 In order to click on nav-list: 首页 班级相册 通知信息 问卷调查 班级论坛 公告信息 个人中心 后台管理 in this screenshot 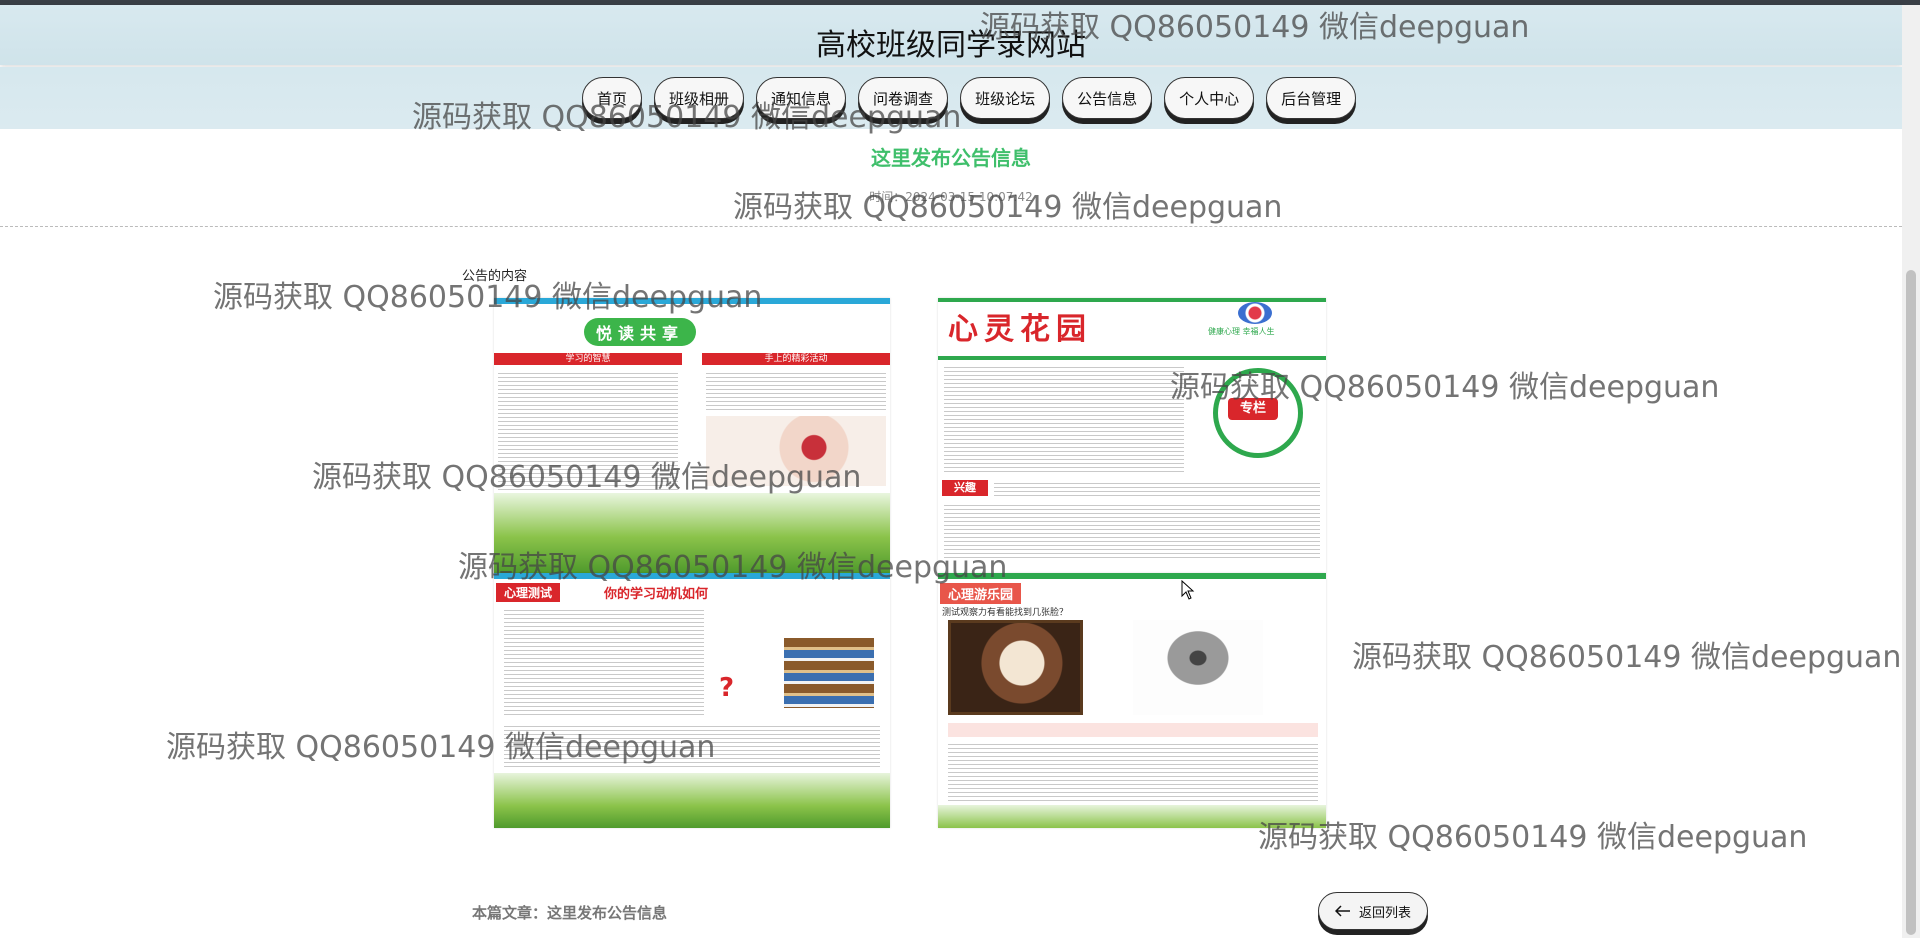, I will do `click(969, 98)`.